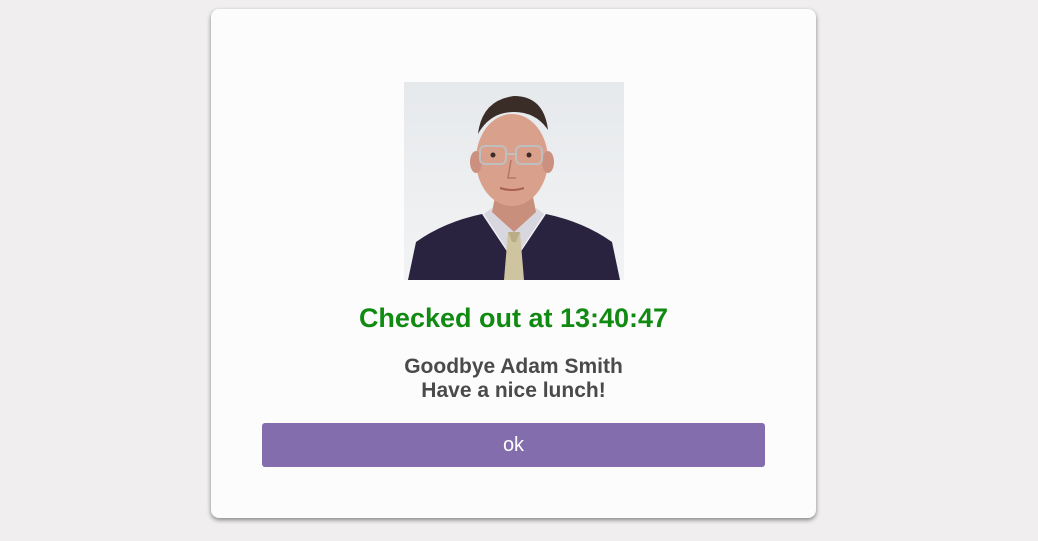 This screenshot has height=541, width=1038. Describe the element at coordinates (513, 445) in the screenshot. I see `ok-button: ok` at that location.